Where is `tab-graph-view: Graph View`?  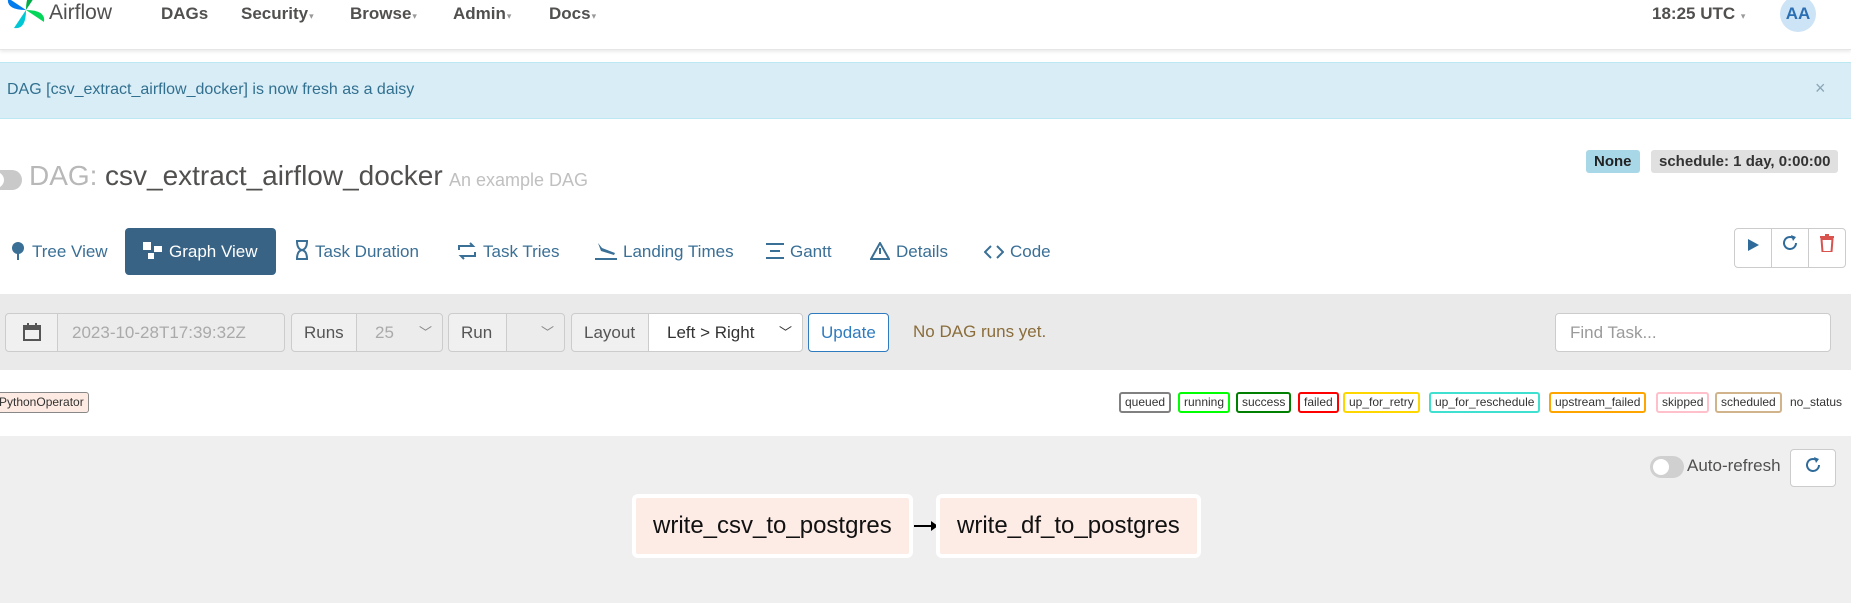 tab-graph-view: Graph View is located at coordinates (200, 251).